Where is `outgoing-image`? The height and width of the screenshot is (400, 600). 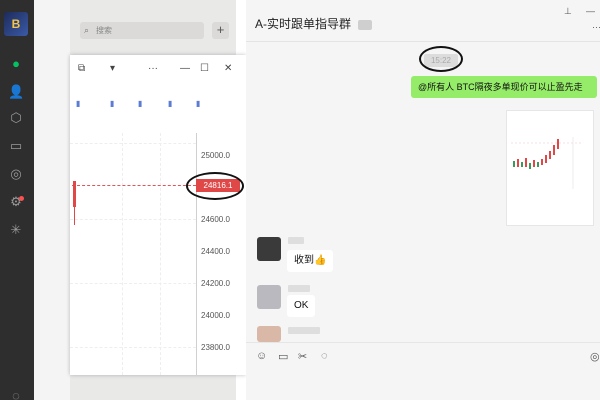 outgoing-image is located at coordinates (550, 168).